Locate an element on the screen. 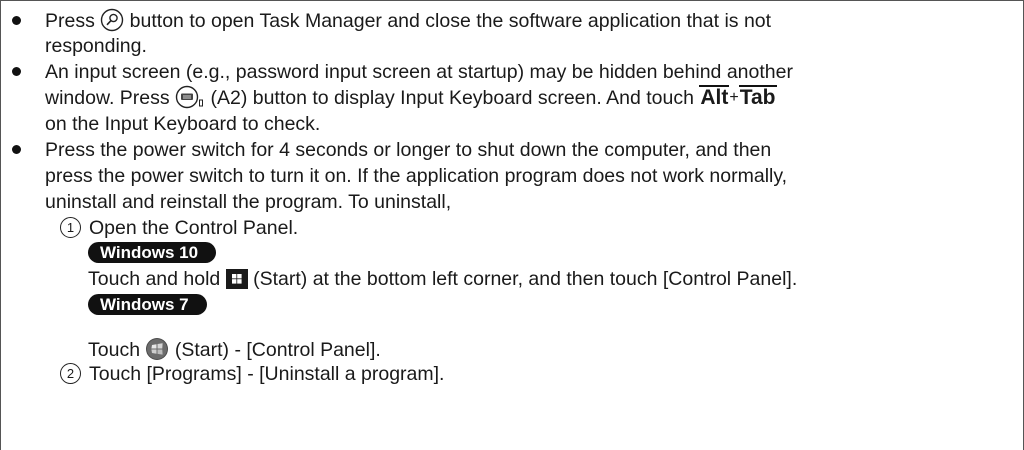 Image resolution: width=1024 pixels, height=450 pixels. windows-7-badge: Windows 7 is located at coordinates (147, 304).